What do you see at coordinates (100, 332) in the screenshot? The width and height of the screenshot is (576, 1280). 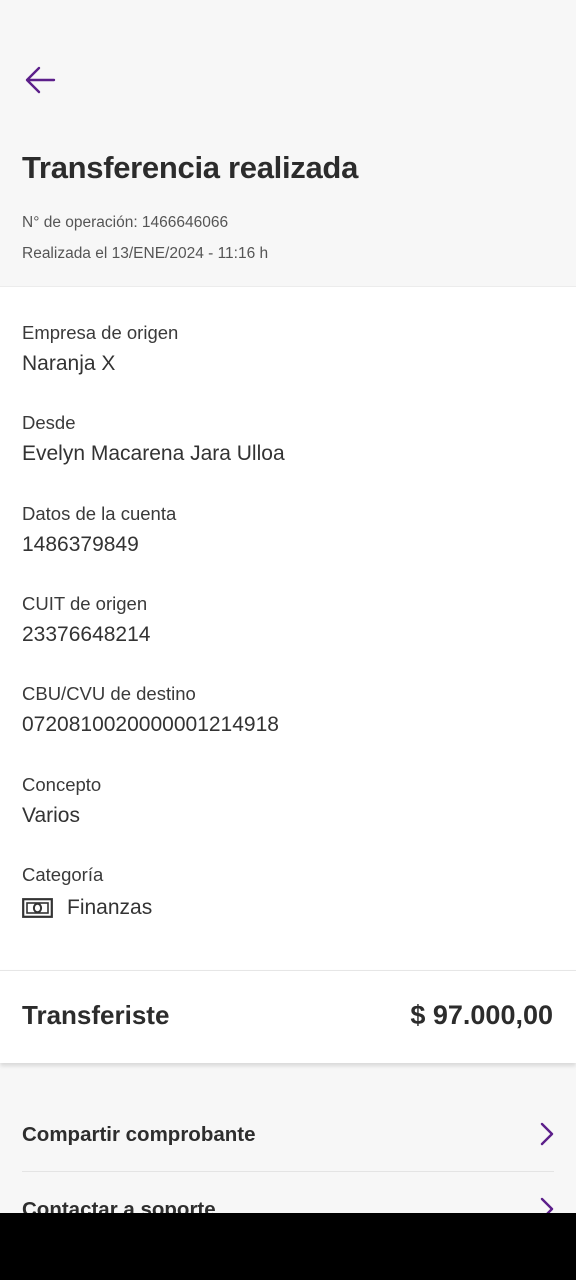 I see `company-label: Empresa de origen` at bounding box center [100, 332].